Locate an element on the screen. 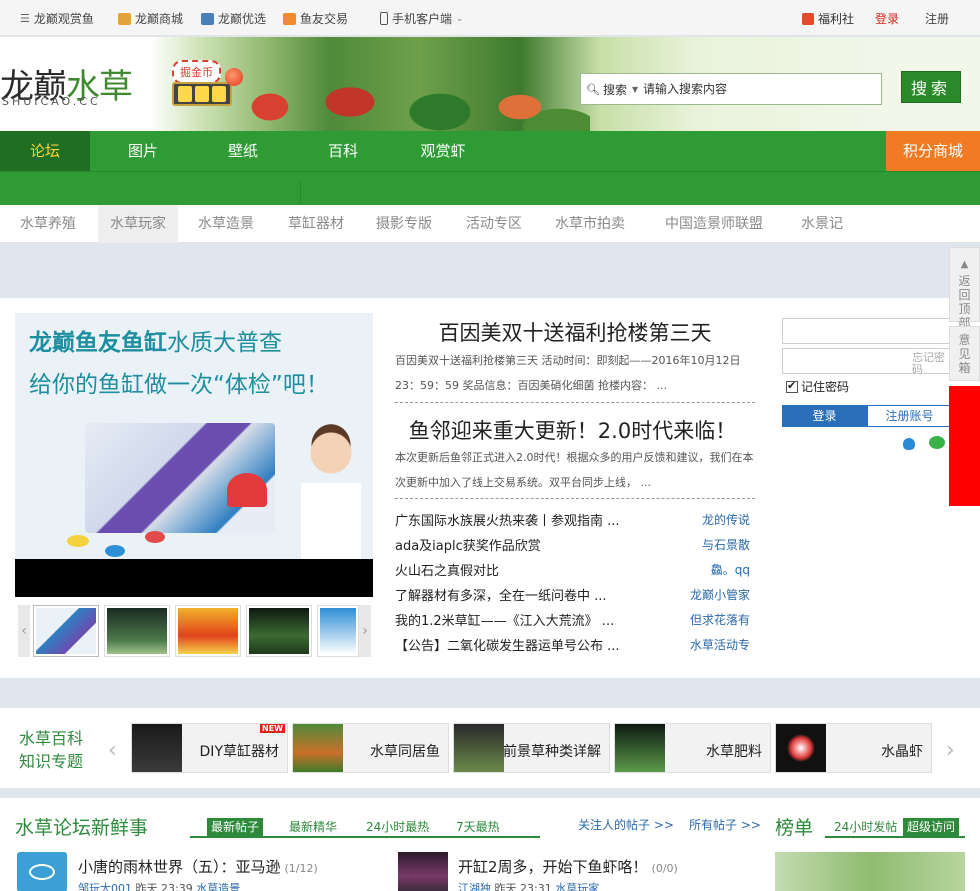  post-meta: 邹玩大001 昨天 23:39 水草造景 is located at coordinates (159, 886).